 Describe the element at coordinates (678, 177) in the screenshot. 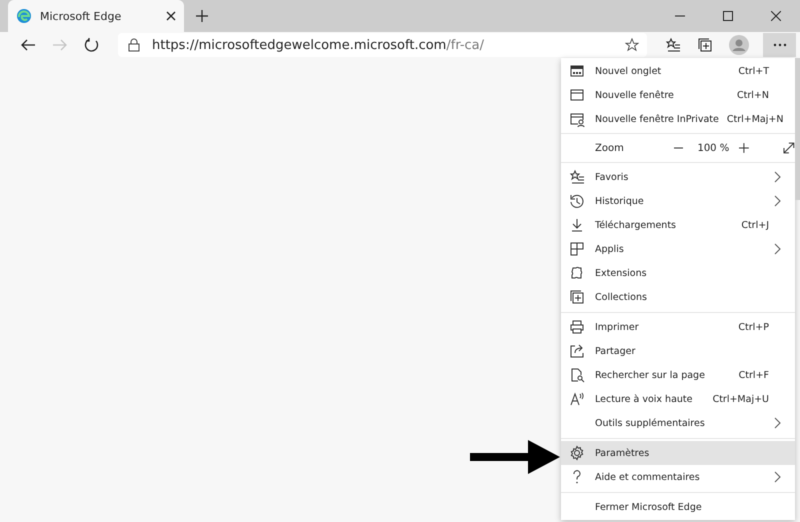

I see `menu-item: Favoris` at that location.